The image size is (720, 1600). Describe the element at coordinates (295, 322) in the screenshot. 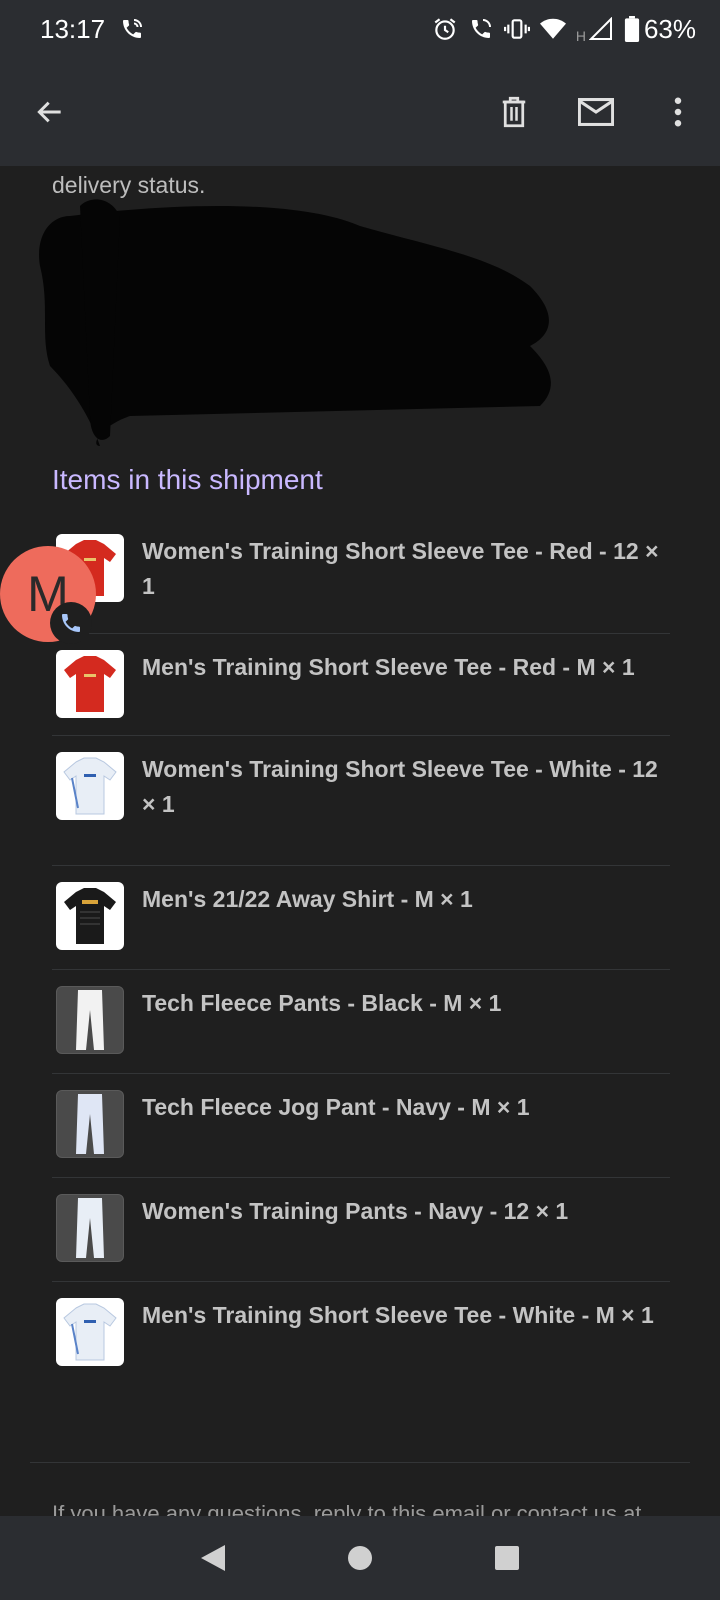

I see `redaction-scribble` at that location.